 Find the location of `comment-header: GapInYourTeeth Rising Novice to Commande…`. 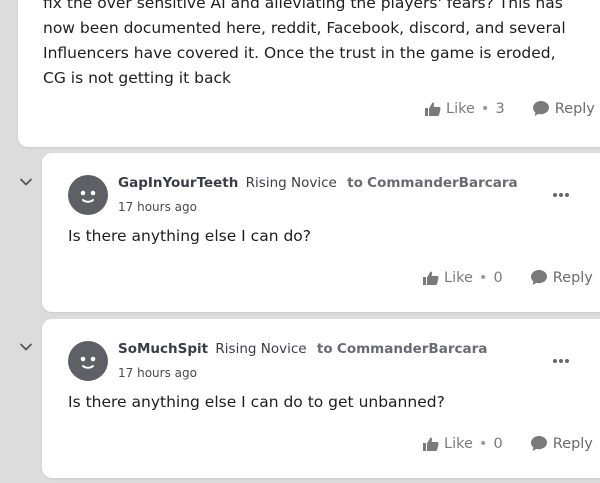

comment-header: GapInYourTeeth Rising Novice to Commande… is located at coordinates (318, 183).